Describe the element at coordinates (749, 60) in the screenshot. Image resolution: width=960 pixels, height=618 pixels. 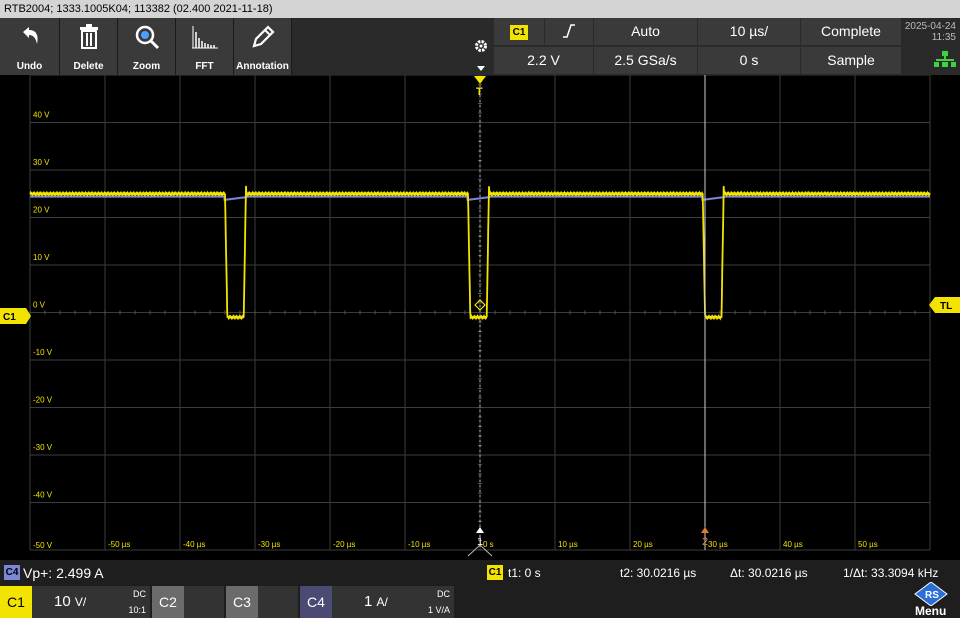
I see `horizontal-position: 0 s` at that location.